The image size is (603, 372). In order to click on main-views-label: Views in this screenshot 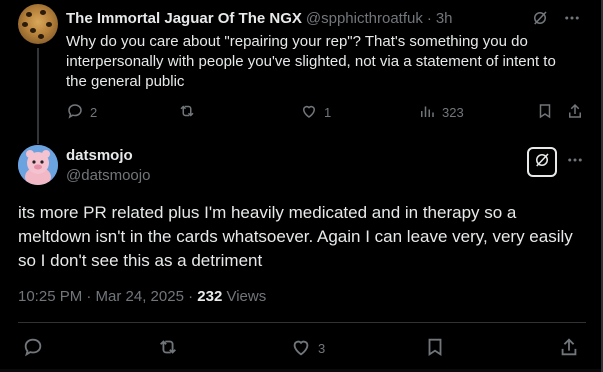, I will do `click(244, 296)`.